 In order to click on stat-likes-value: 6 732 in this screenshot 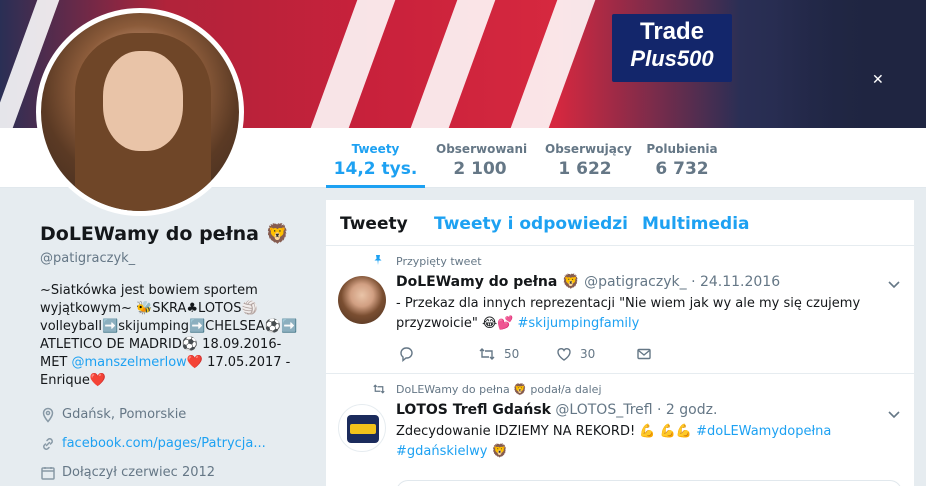, I will do `click(682, 169)`.